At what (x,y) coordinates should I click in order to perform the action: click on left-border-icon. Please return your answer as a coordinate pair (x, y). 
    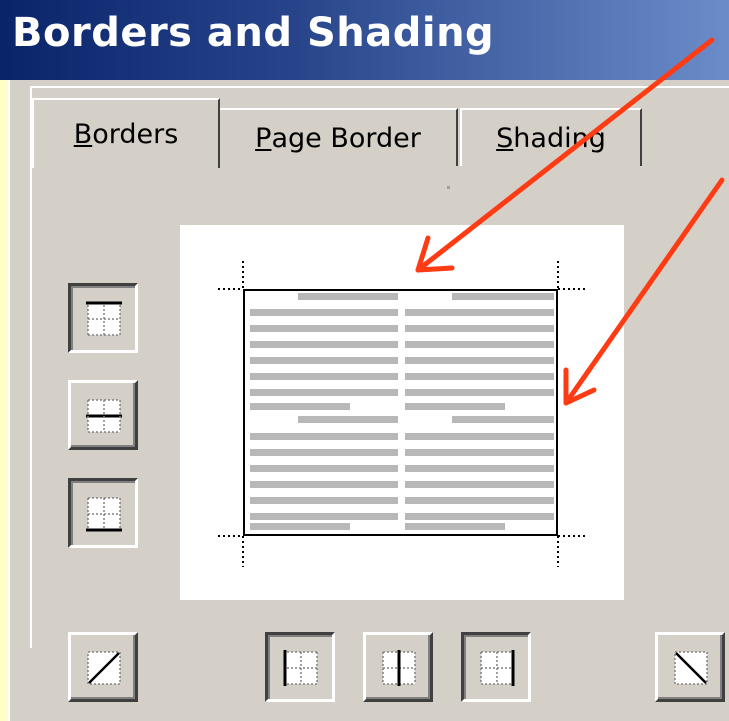
    Looking at the image, I should click on (300, 668).